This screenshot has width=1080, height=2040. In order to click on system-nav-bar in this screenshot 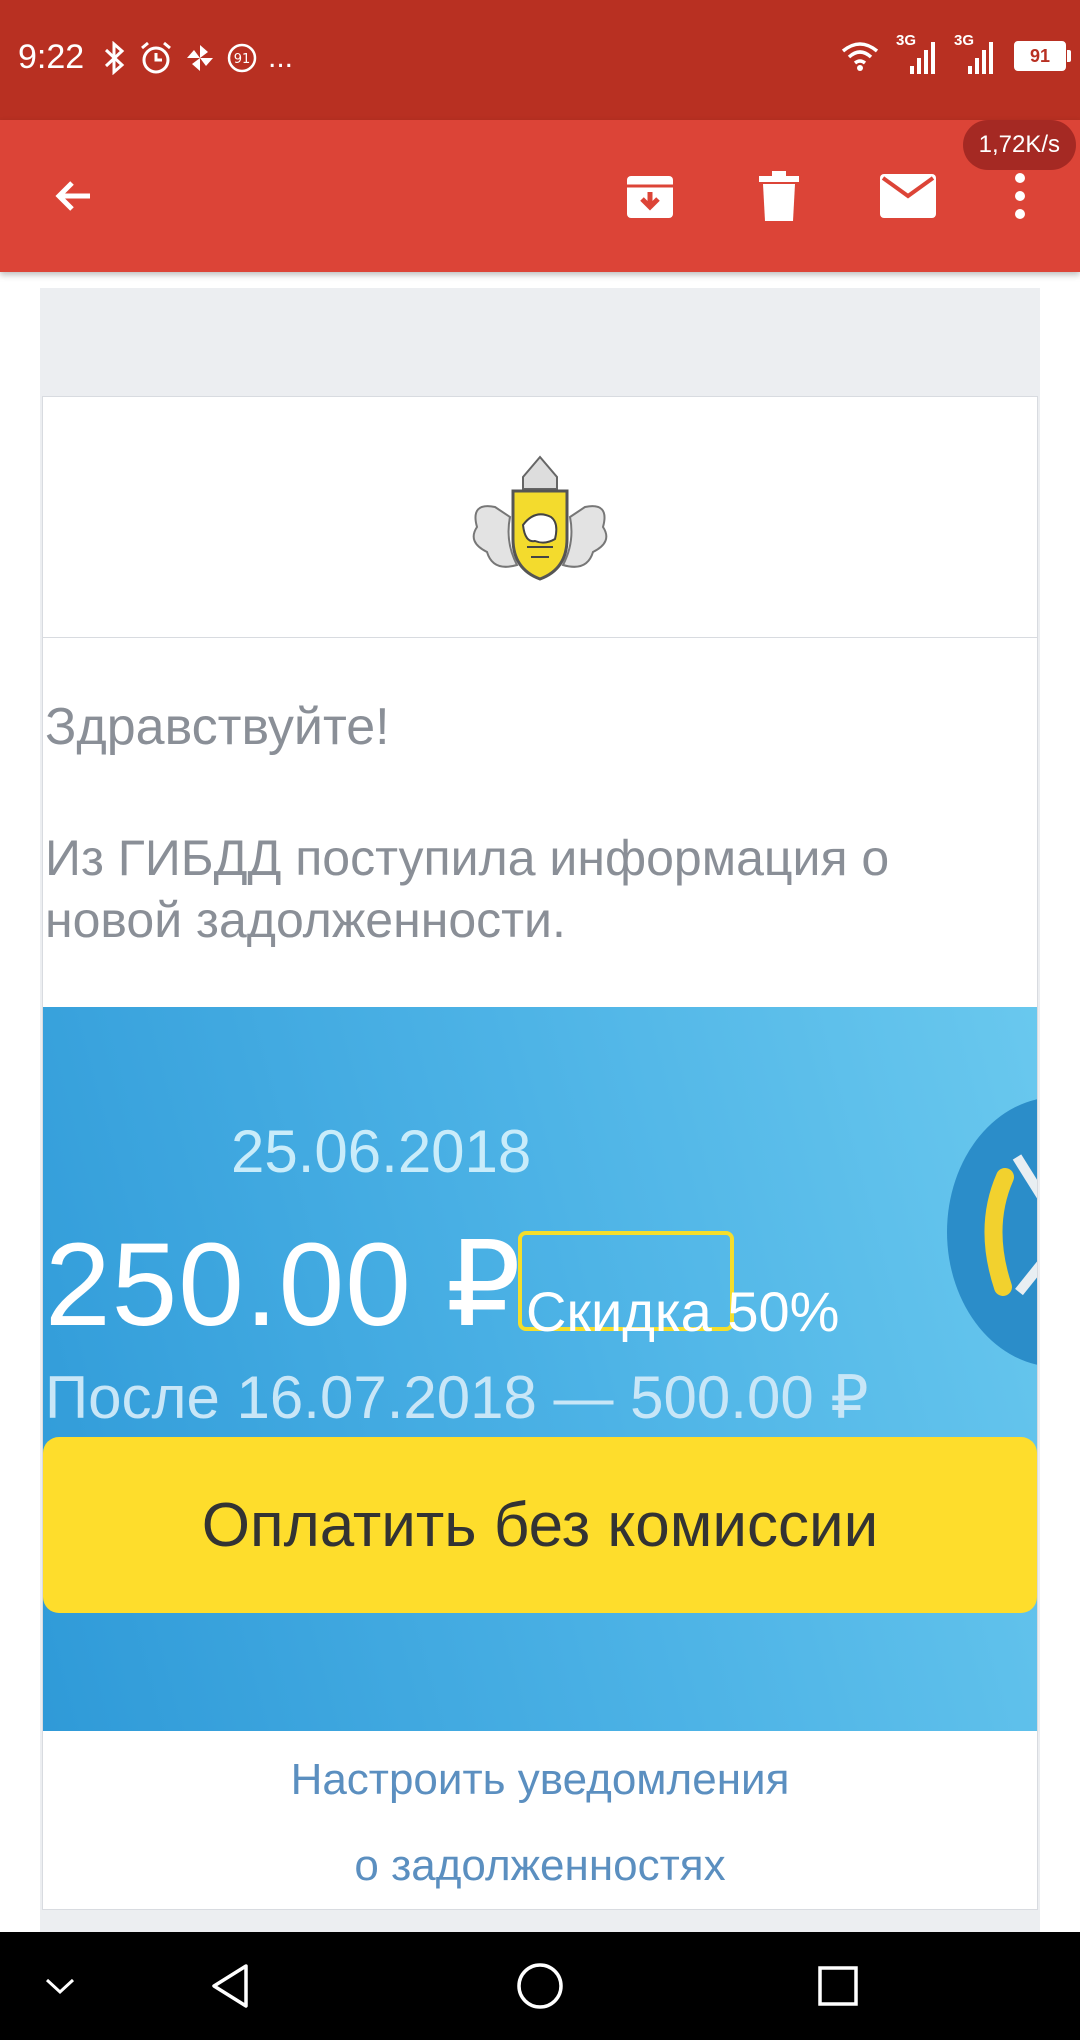, I will do `click(540, 1986)`.